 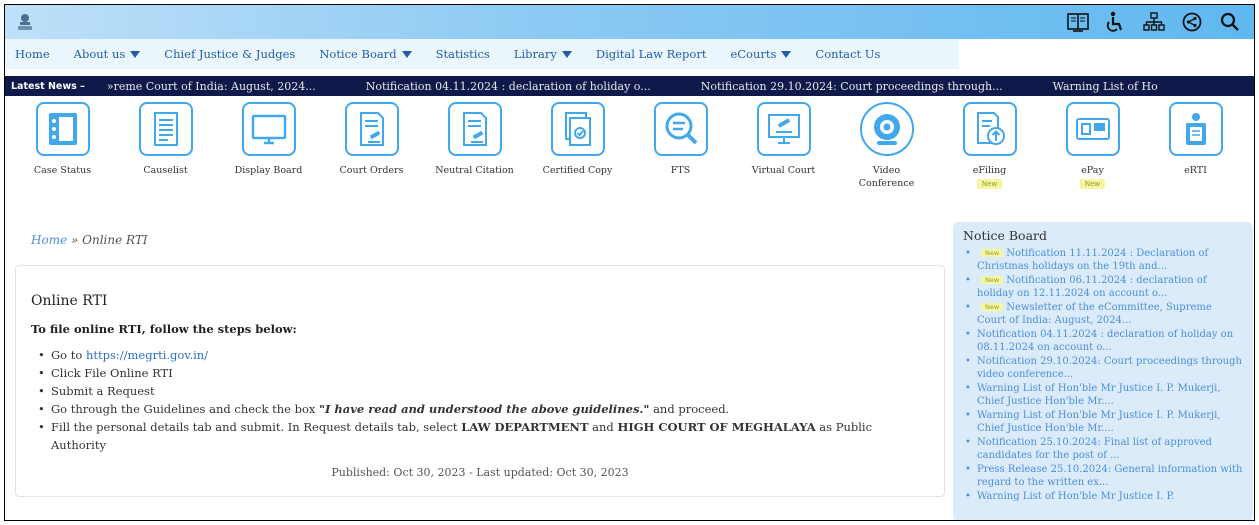 I want to click on nav-item-chief-justice-judges: Chief Justice & Judges, so click(x=229, y=54).